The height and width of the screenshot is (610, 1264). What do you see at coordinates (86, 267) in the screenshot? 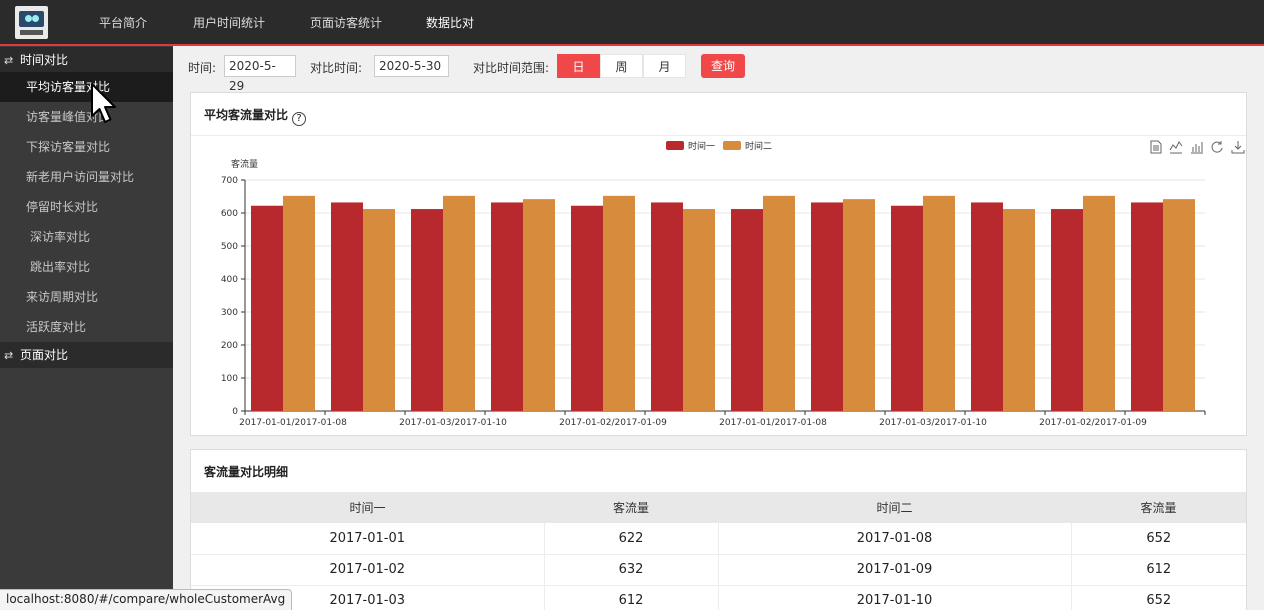
I see `sidebar-item-bounce-rate: 跳出率对比` at bounding box center [86, 267].